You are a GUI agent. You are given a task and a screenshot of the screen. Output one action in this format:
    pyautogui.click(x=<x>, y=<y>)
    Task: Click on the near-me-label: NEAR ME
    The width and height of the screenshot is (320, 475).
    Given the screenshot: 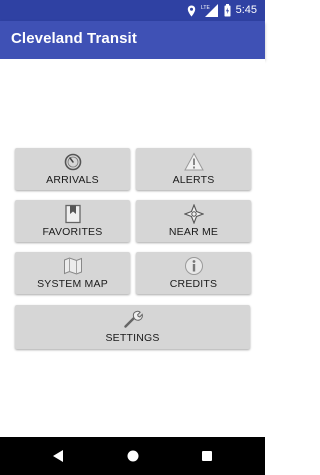 What is the action you would take?
    pyautogui.click(x=193, y=232)
    